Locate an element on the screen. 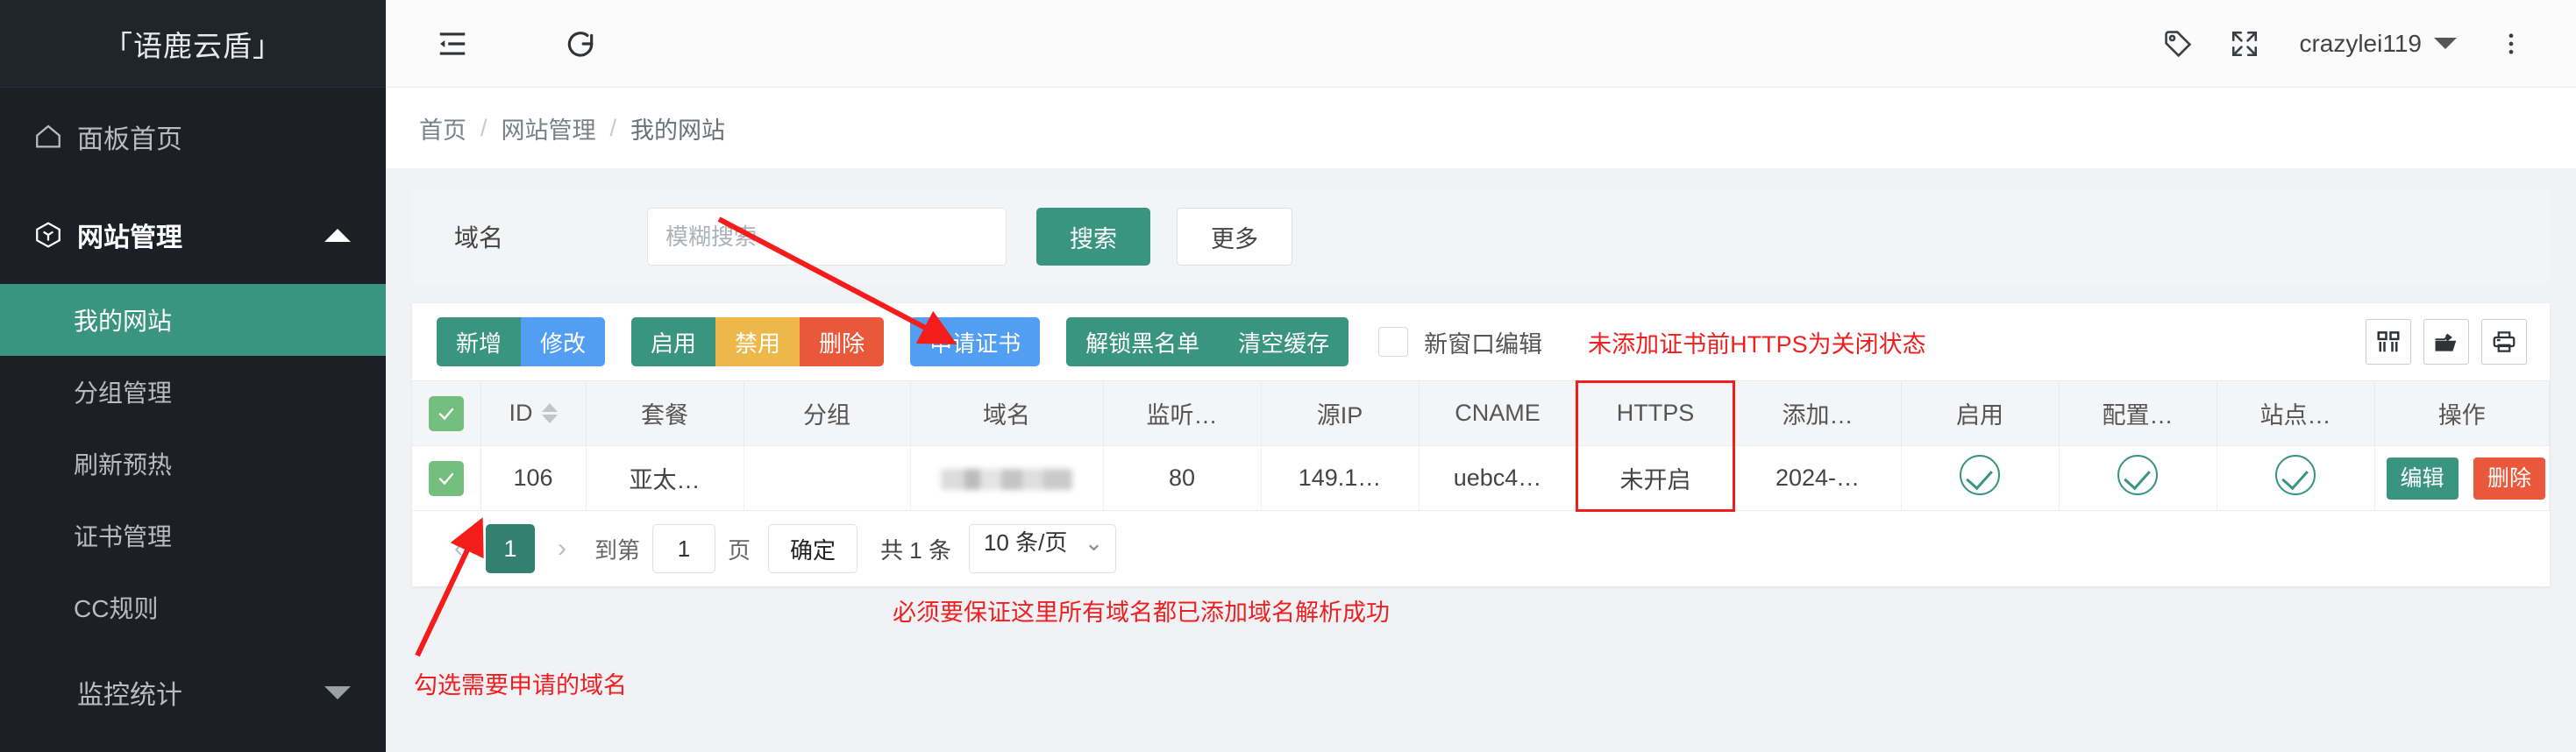 This screenshot has width=2576, height=752. sidebar-item-certificate-management: 证书管理 is located at coordinates (193, 535).